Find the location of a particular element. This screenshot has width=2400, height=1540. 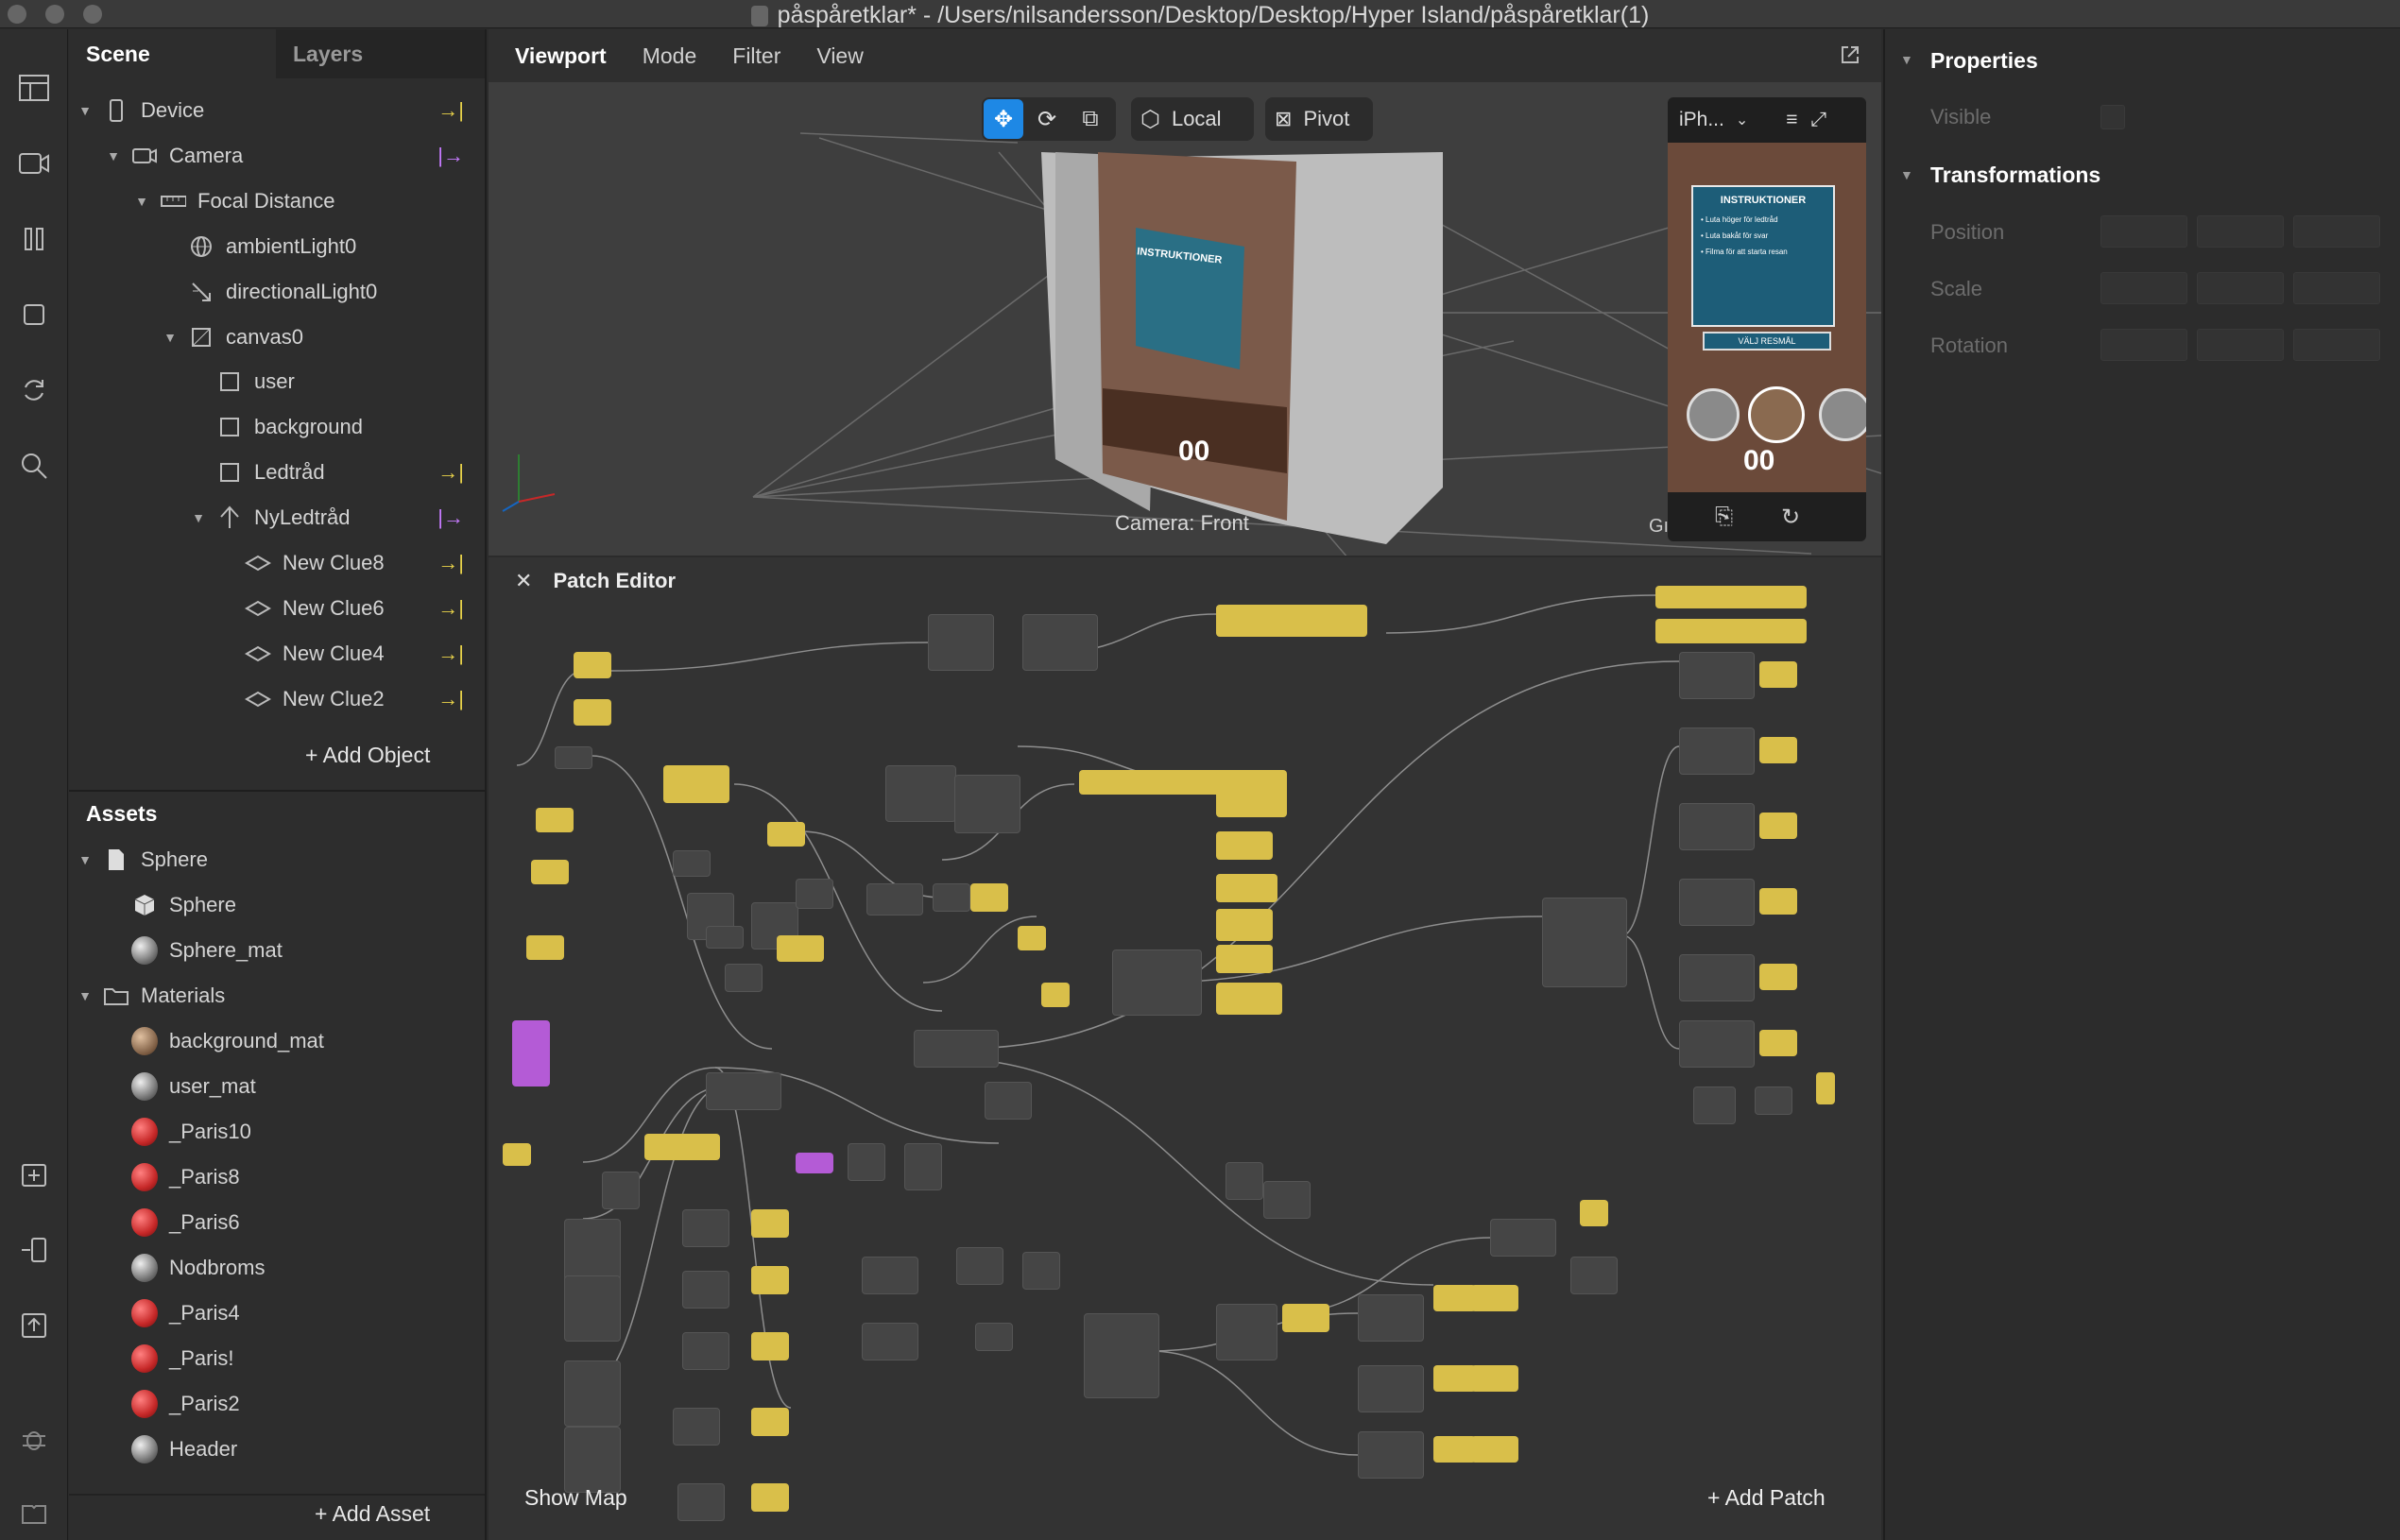

pause-icon is located at coordinates (34, 239).